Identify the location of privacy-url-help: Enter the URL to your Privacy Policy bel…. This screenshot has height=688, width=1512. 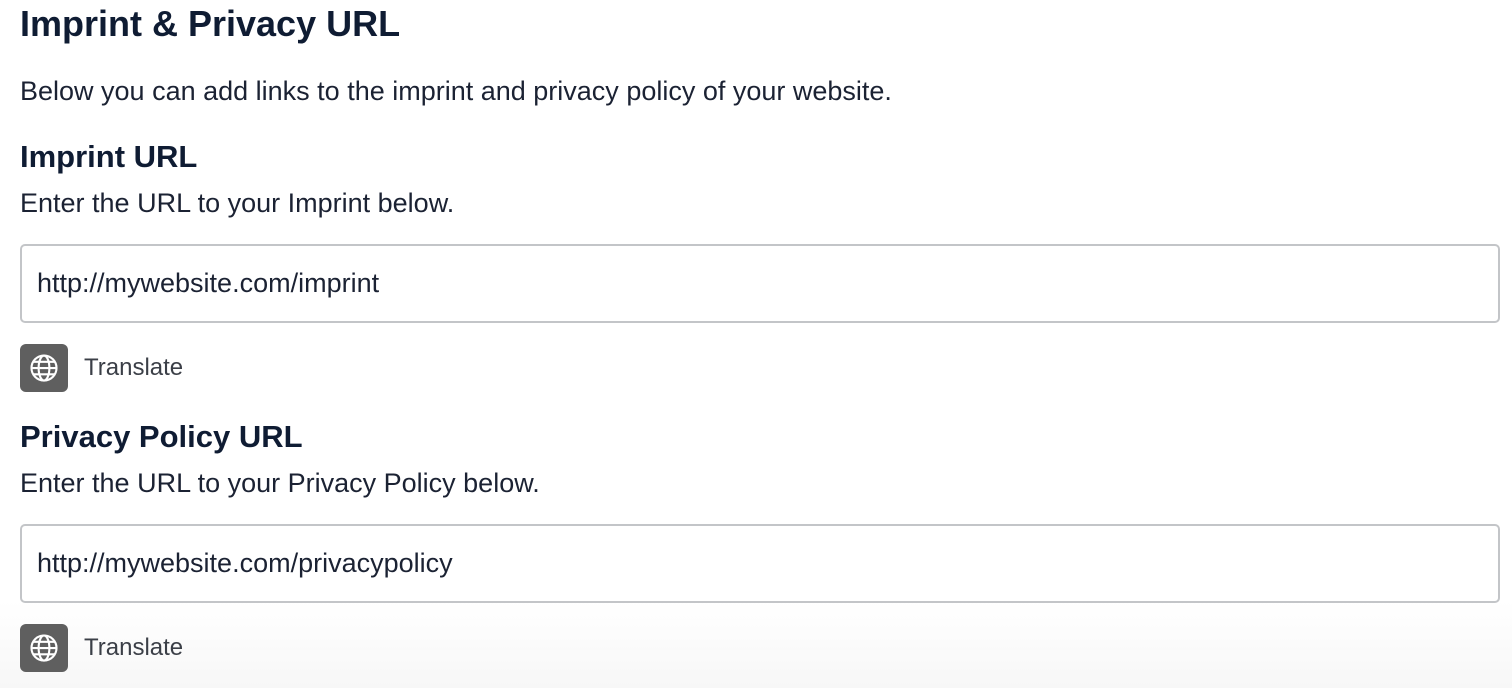
(280, 483).